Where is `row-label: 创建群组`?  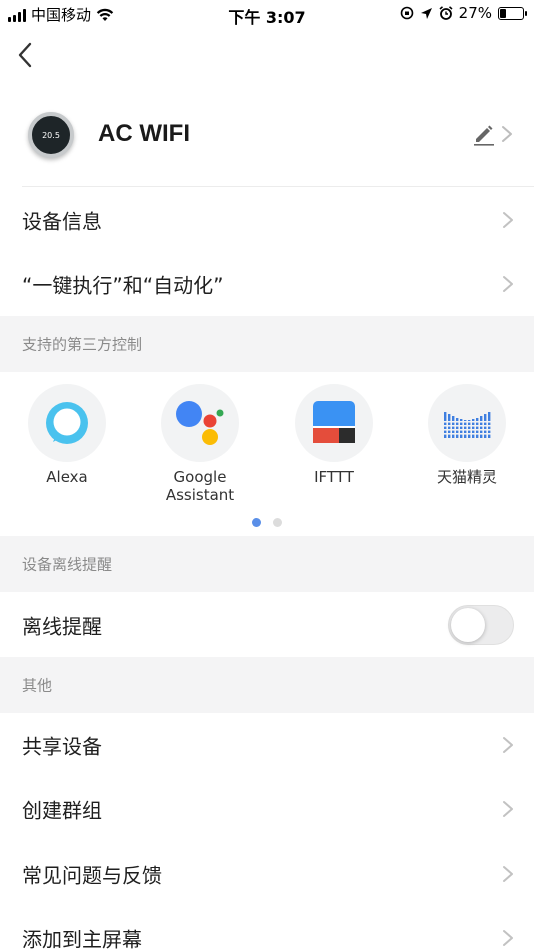
row-label: 创建群组 is located at coordinates (62, 810).